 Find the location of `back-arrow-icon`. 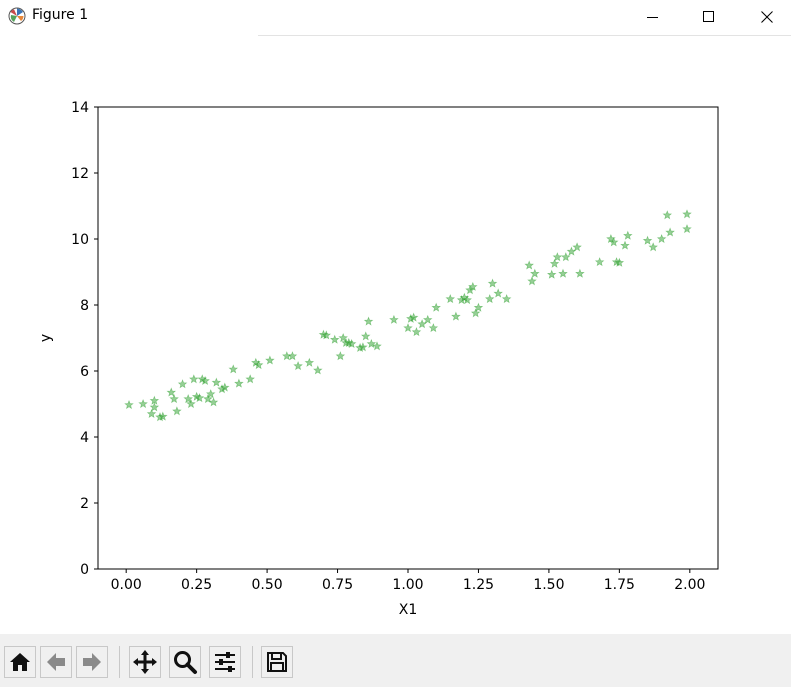

back-arrow-icon is located at coordinates (56, 662).